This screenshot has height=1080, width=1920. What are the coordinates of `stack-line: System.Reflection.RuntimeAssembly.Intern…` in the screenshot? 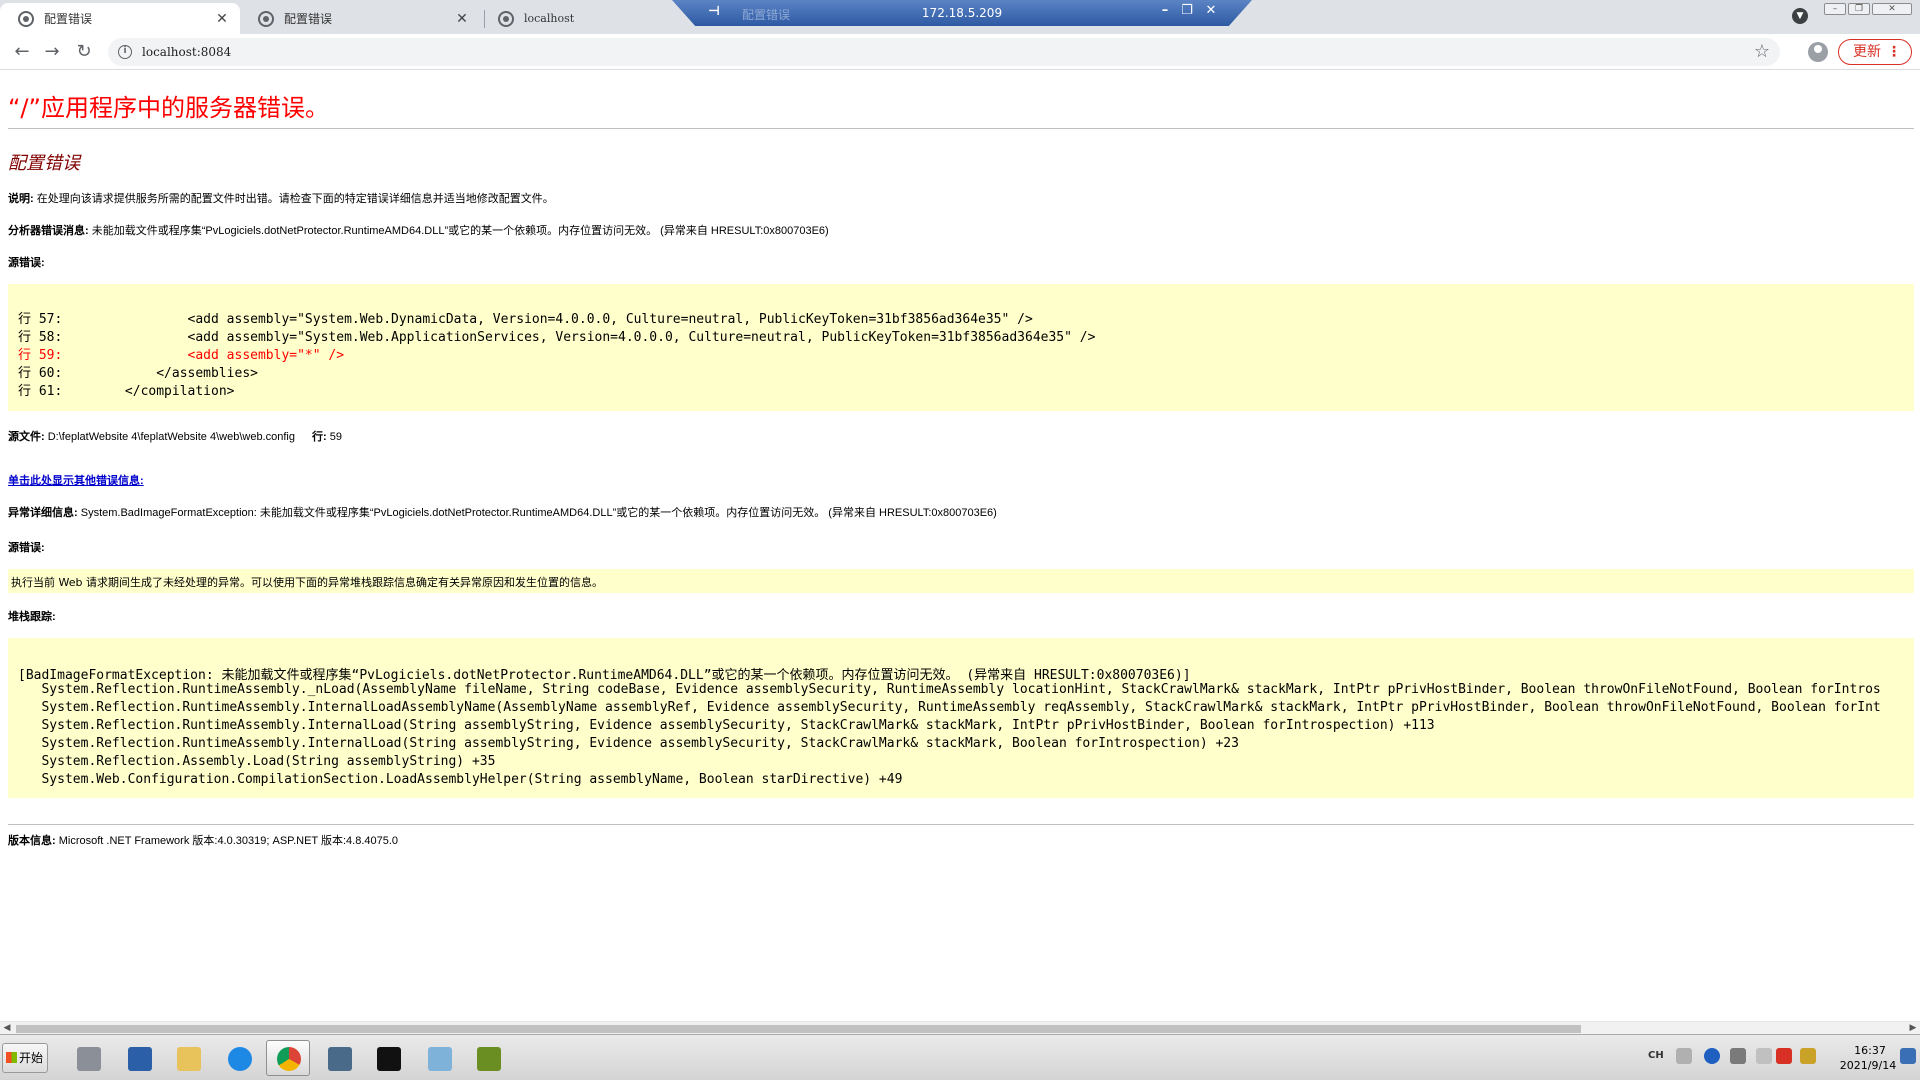 It's located at (726, 725).